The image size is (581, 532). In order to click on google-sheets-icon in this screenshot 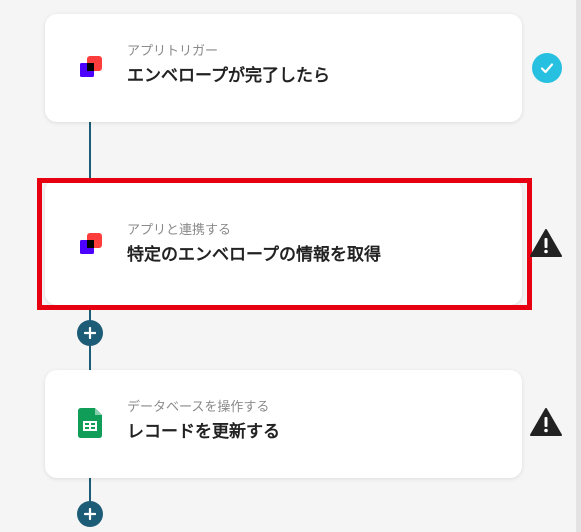, I will do `click(91, 423)`.